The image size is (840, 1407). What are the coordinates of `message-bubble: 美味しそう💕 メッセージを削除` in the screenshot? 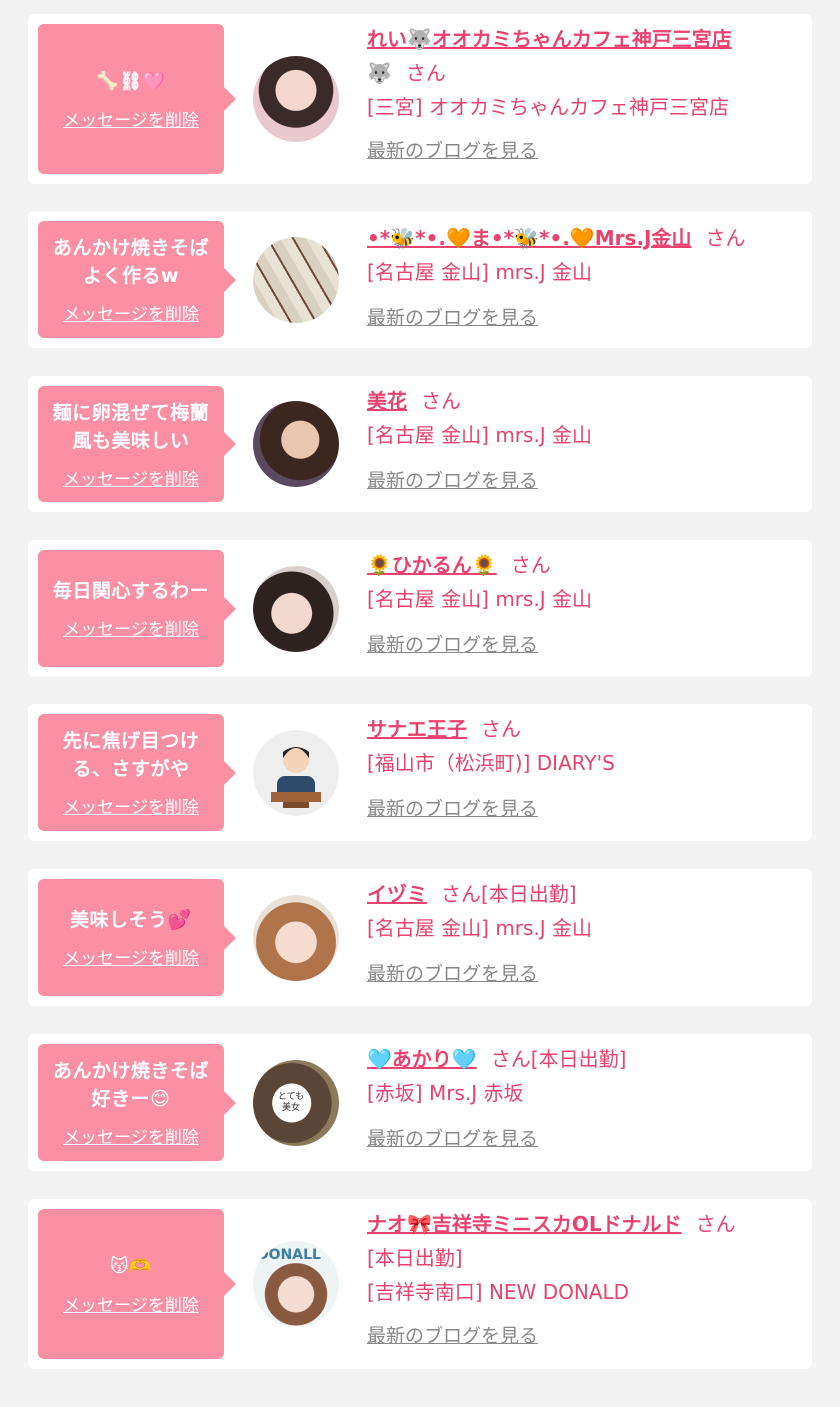 It's located at (137, 937).